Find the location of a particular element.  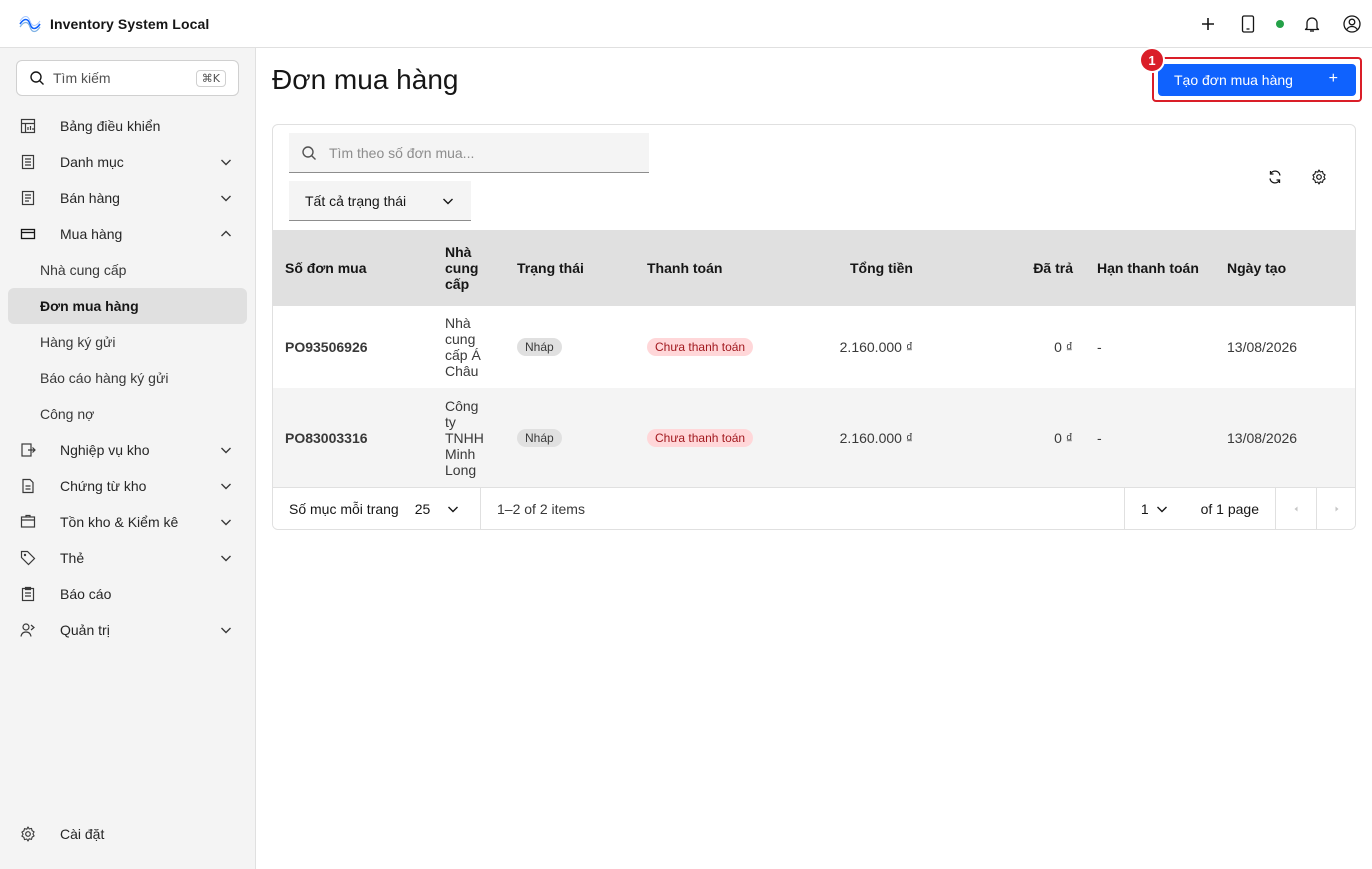

device-button is located at coordinates (1248, 24).